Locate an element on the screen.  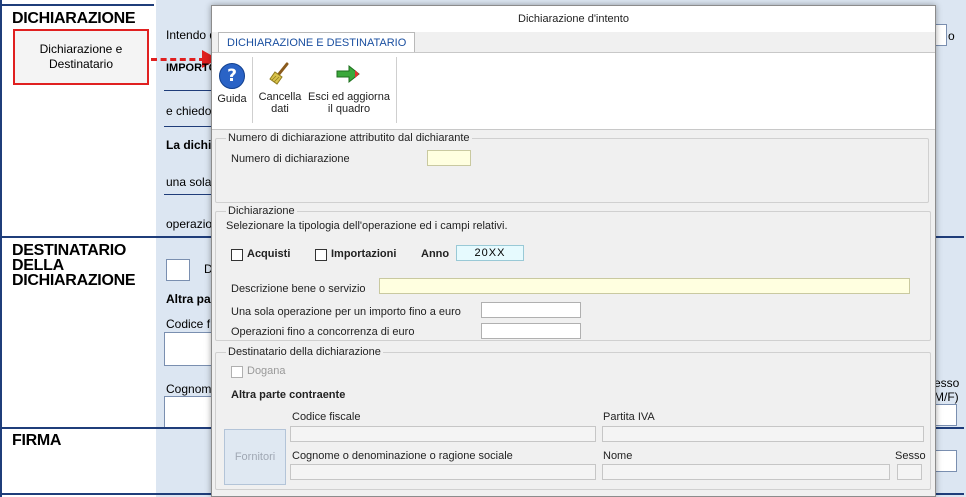
dogana-checkbox is located at coordinates (237, 372).